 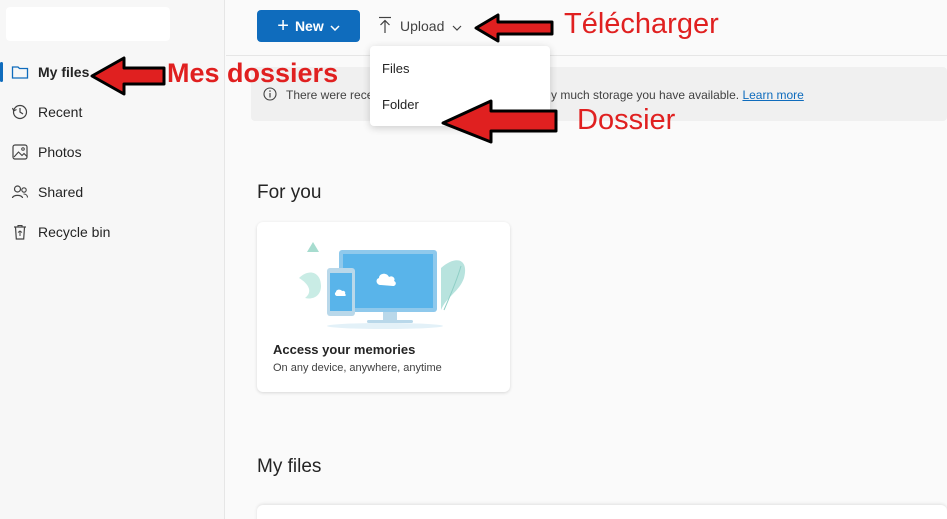 I want to click on upload-button-label: Upload, so click(x=422, y=26).